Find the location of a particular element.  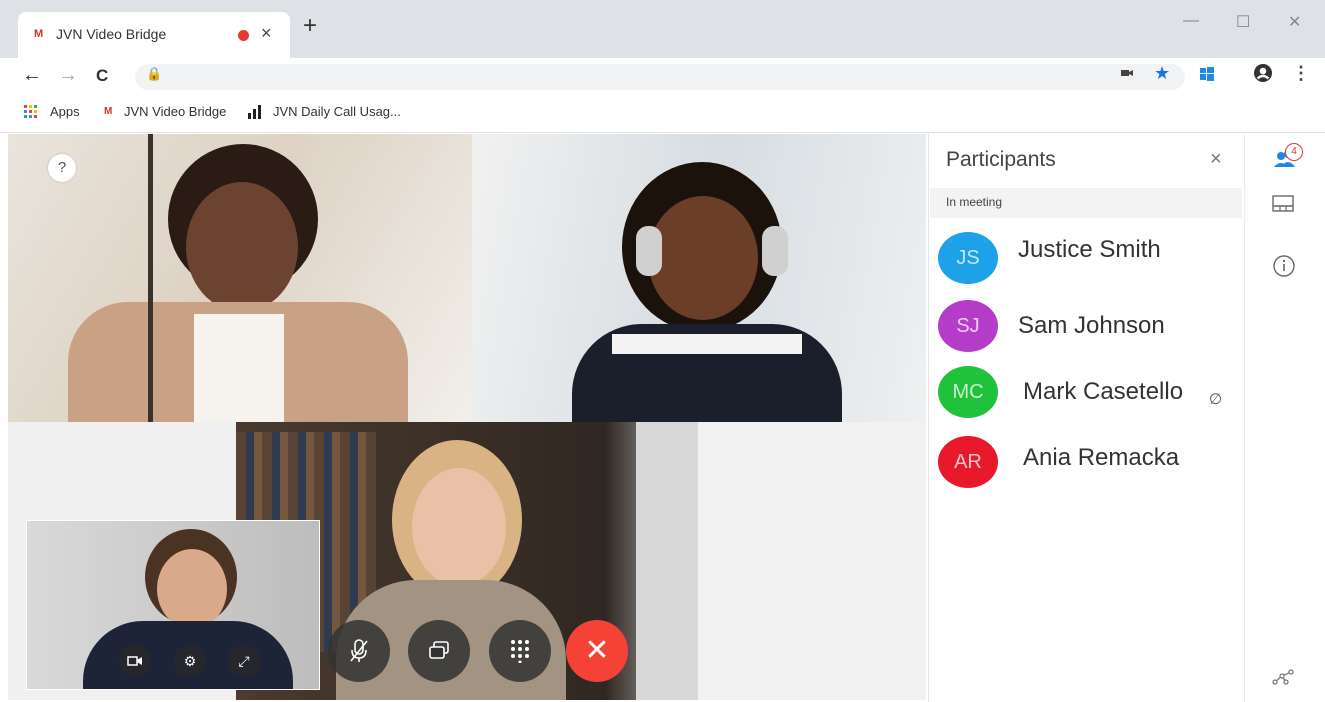

mic-off-icon: ∅ is located at coordinates (1216, 399).